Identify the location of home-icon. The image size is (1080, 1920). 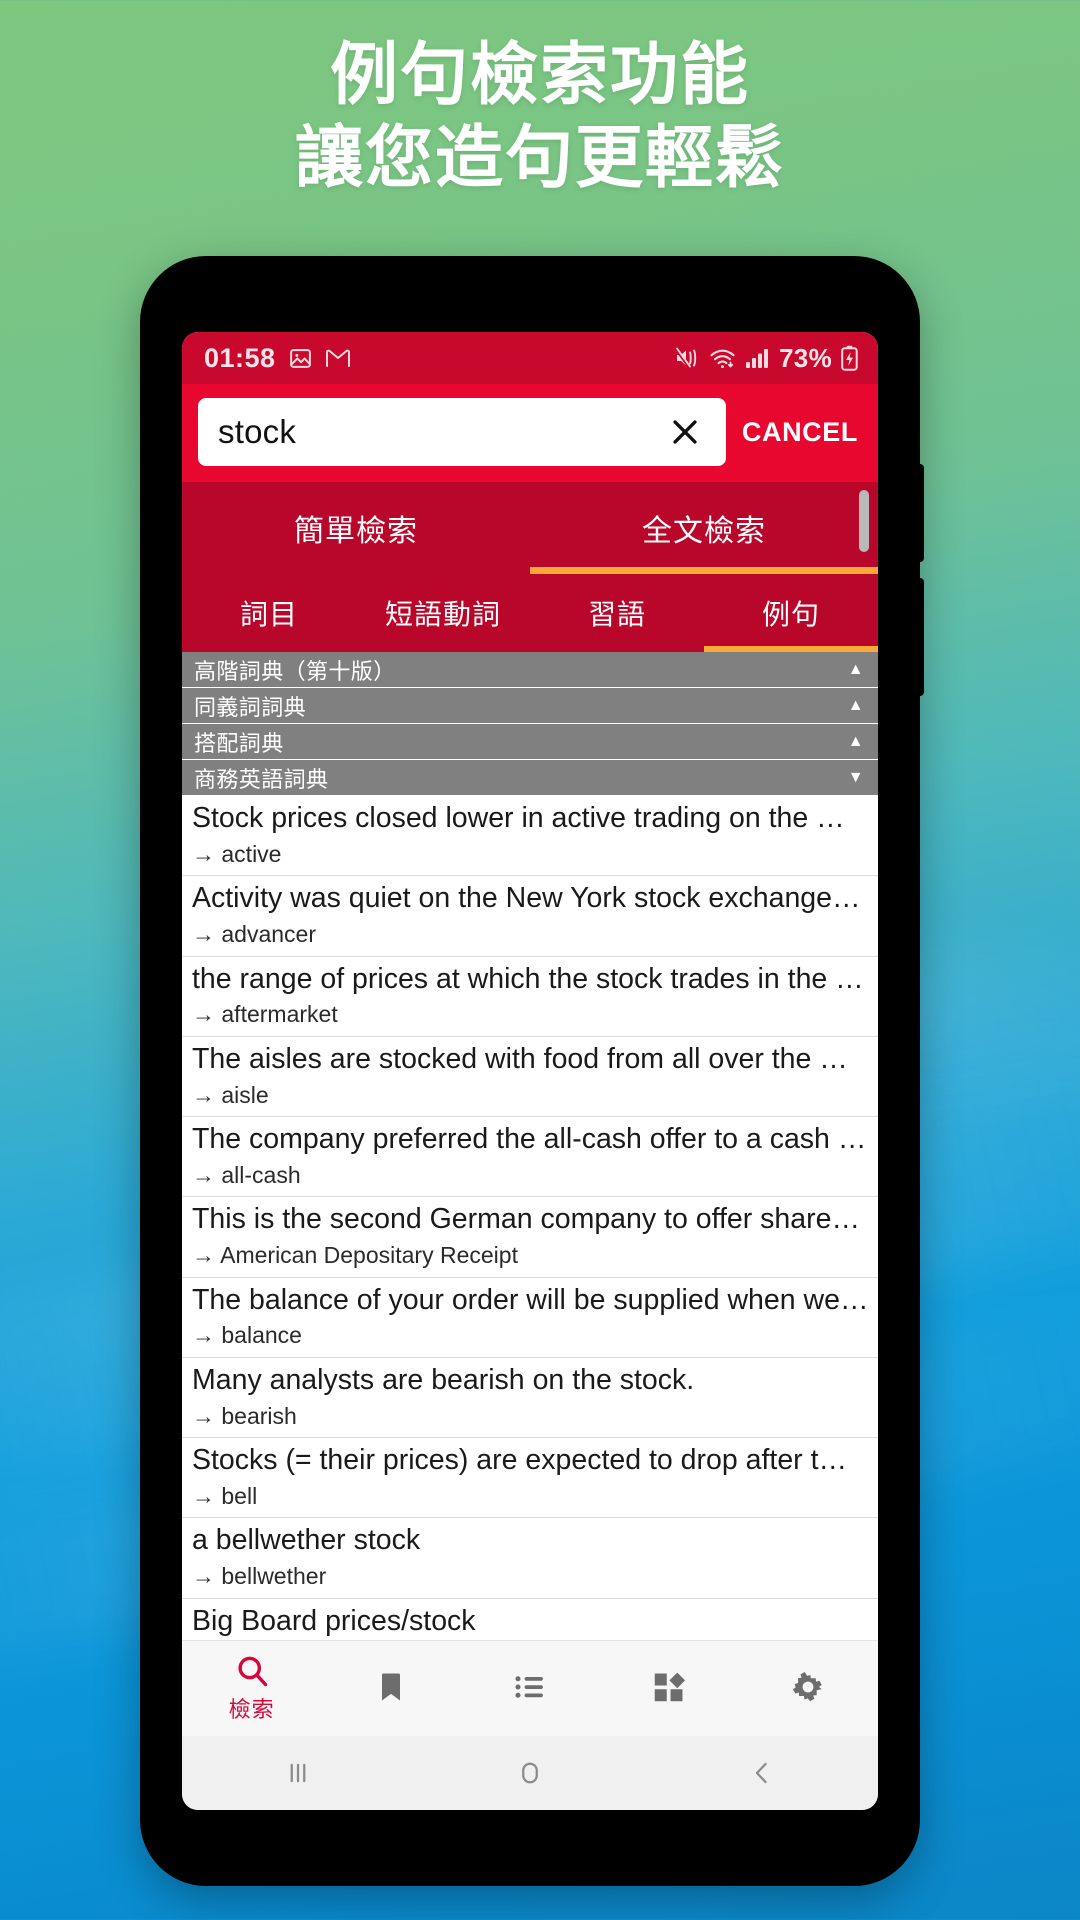
(530, 1773).